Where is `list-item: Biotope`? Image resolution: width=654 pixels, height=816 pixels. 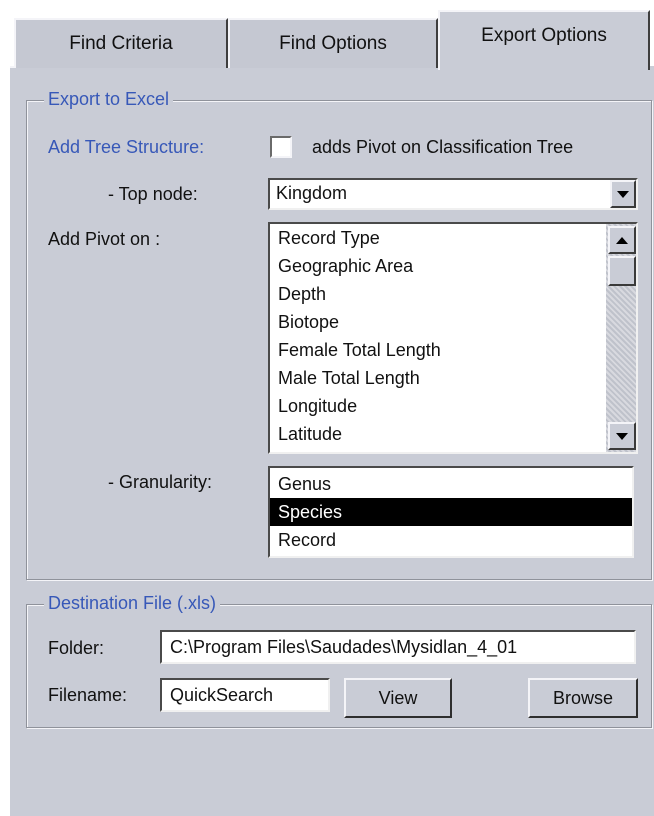
list-item: Biotope is located at coordinates (308, 322).